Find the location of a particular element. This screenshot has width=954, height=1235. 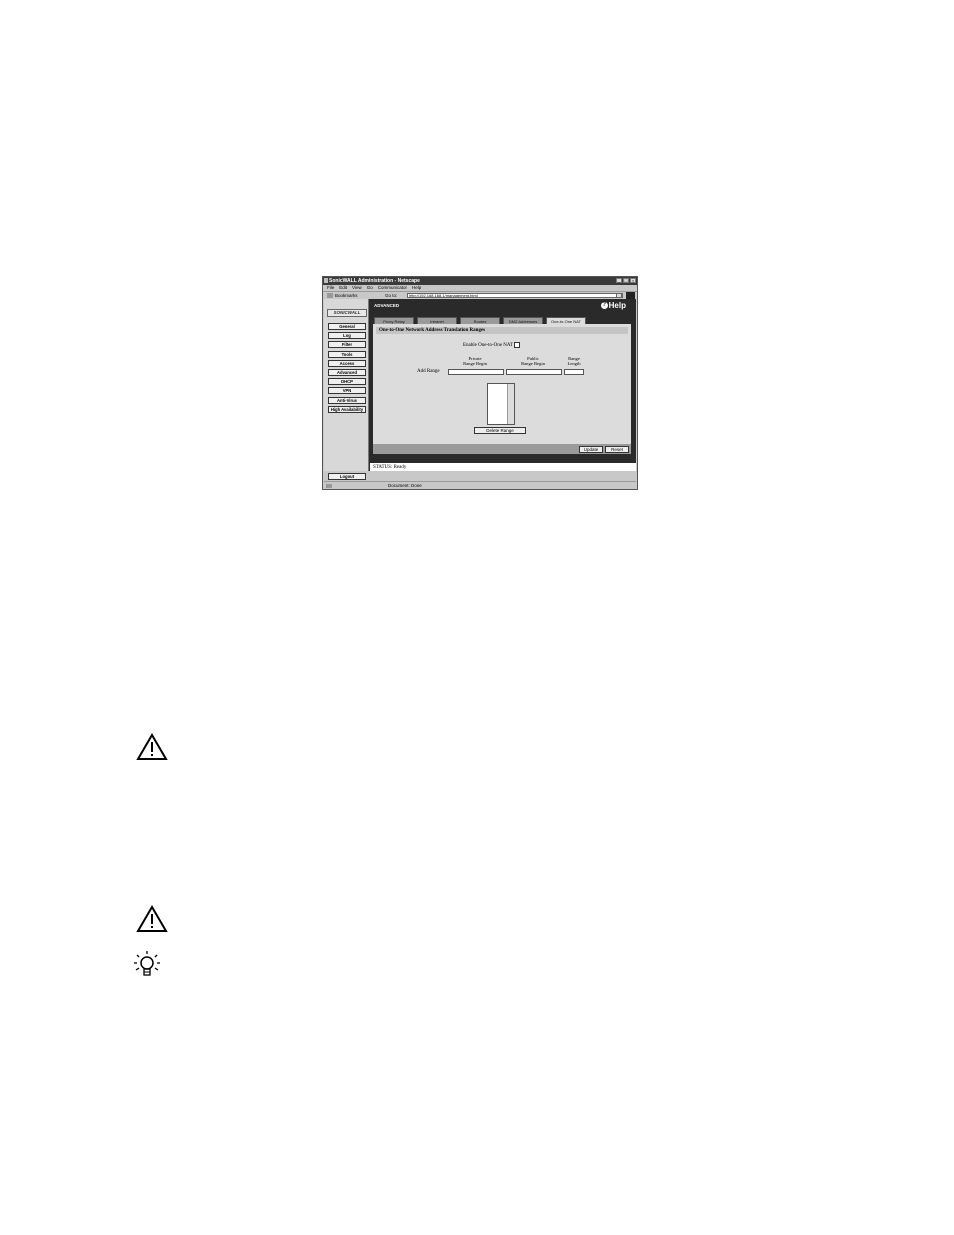

col-range-length: Range Length is located at coordinates (574, 361).